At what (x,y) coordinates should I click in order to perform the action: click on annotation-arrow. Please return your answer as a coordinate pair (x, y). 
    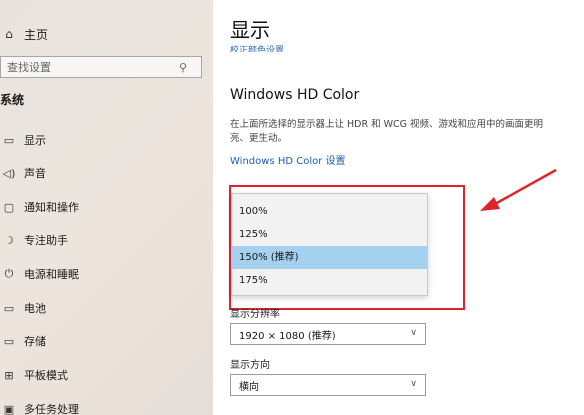
    Looking at the image, I should click on (518, 189).